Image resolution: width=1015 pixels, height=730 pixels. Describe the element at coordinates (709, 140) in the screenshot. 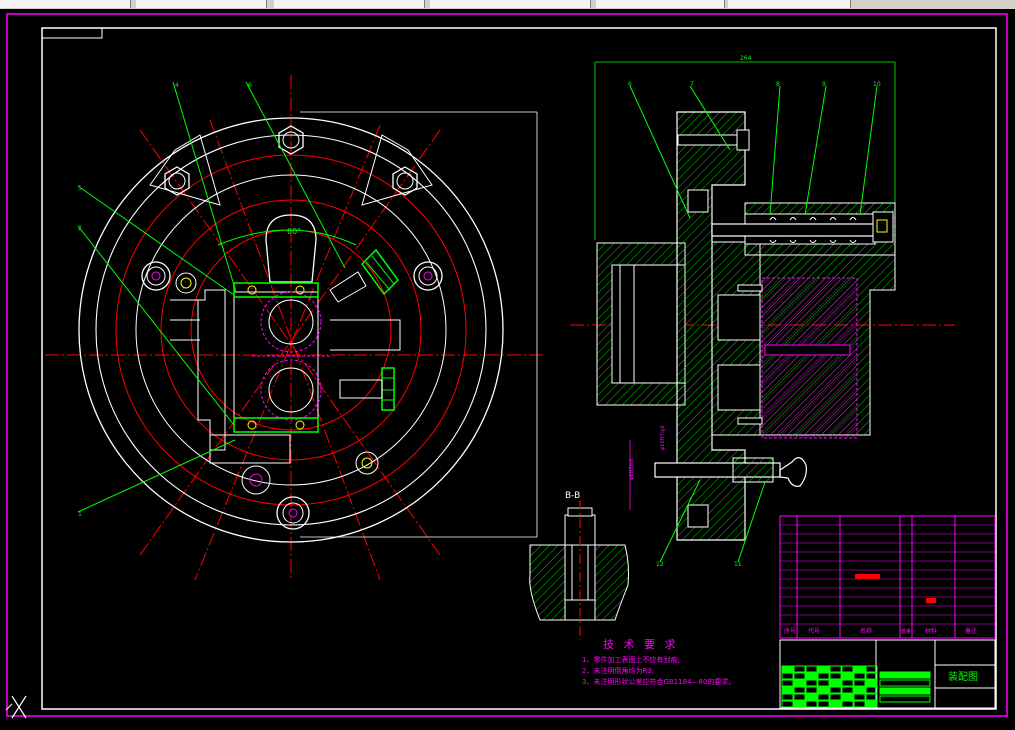

I see `top-screw` at that location.